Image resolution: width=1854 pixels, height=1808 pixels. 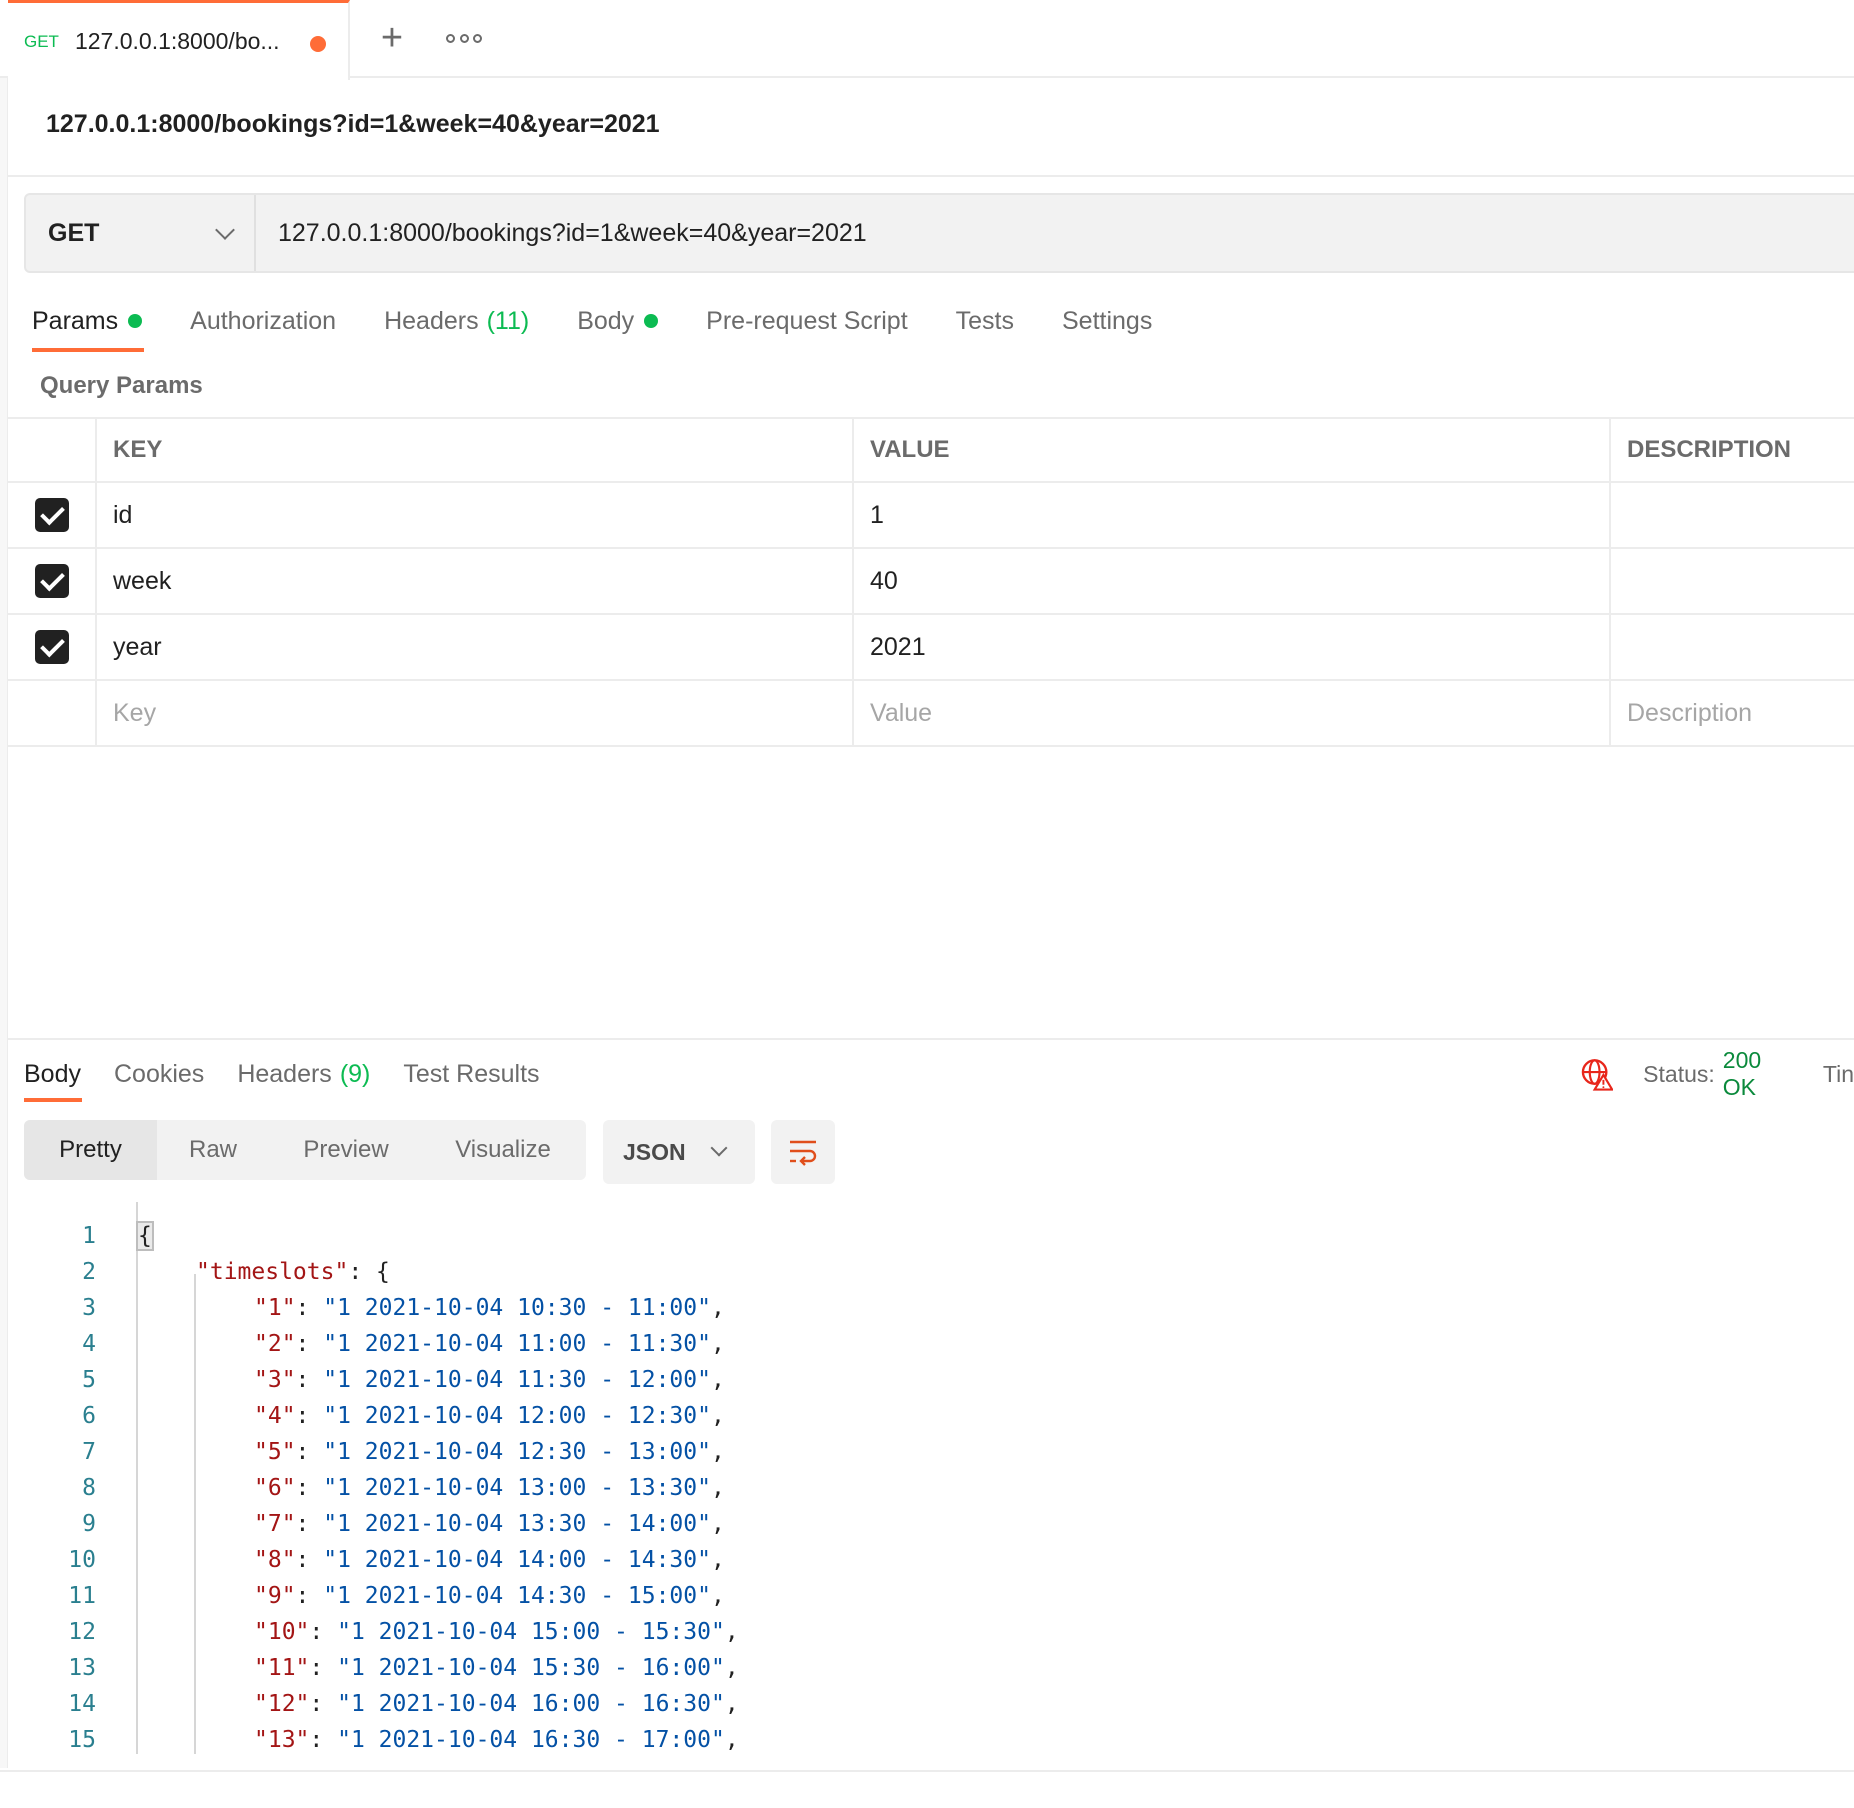 I want to click on response-status: Status: 200 OK Tin, so click(x=1717, y=1073).